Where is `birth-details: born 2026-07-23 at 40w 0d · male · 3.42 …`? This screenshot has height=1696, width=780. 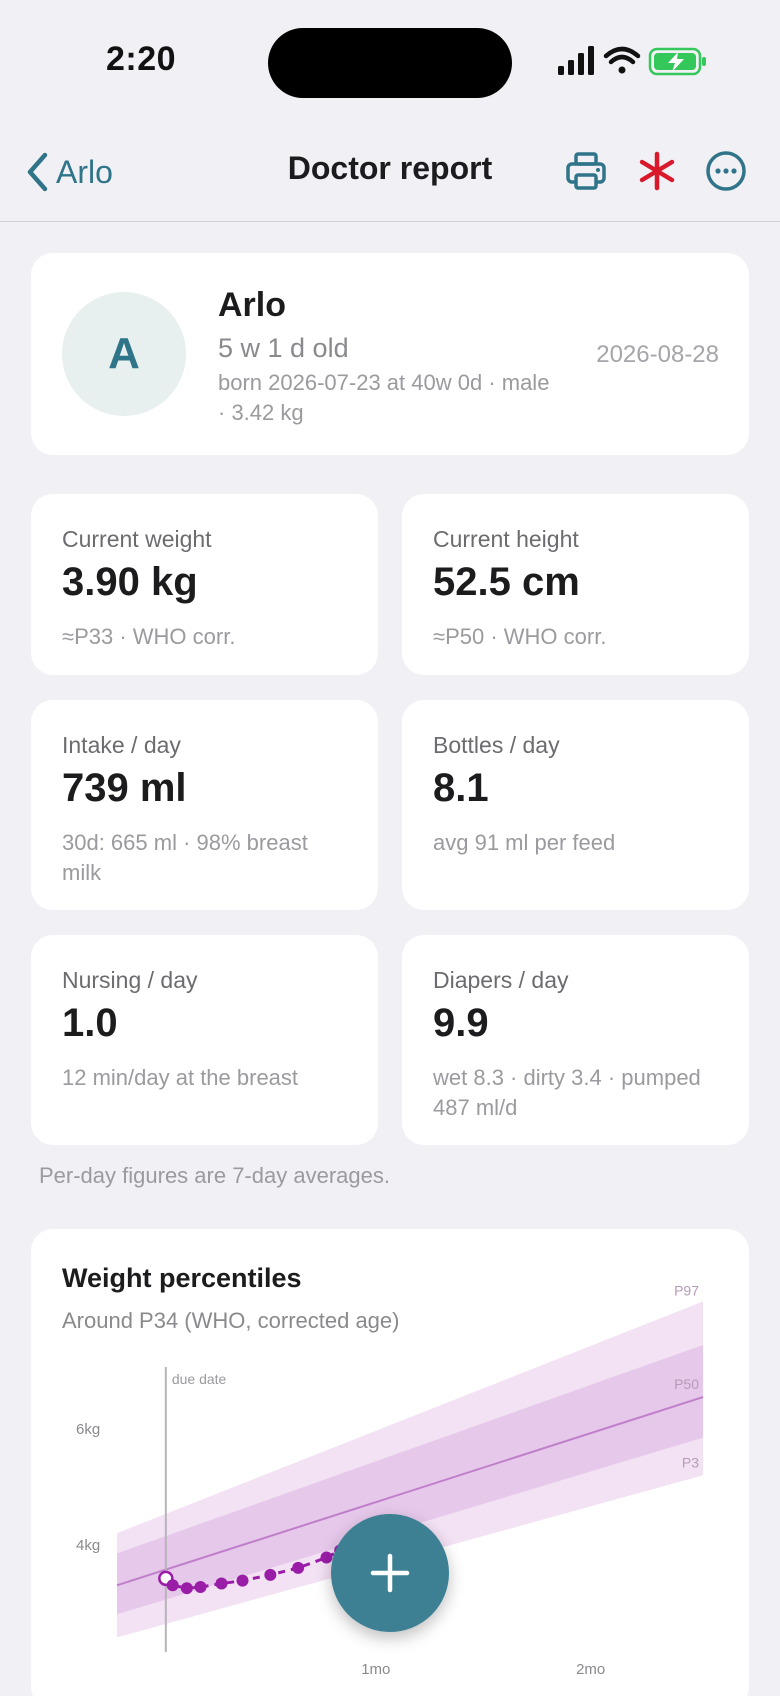
birth-details: born 2026-07-23 at 40w 0d · male · 3.42 … is located at coordinates (384, 397).